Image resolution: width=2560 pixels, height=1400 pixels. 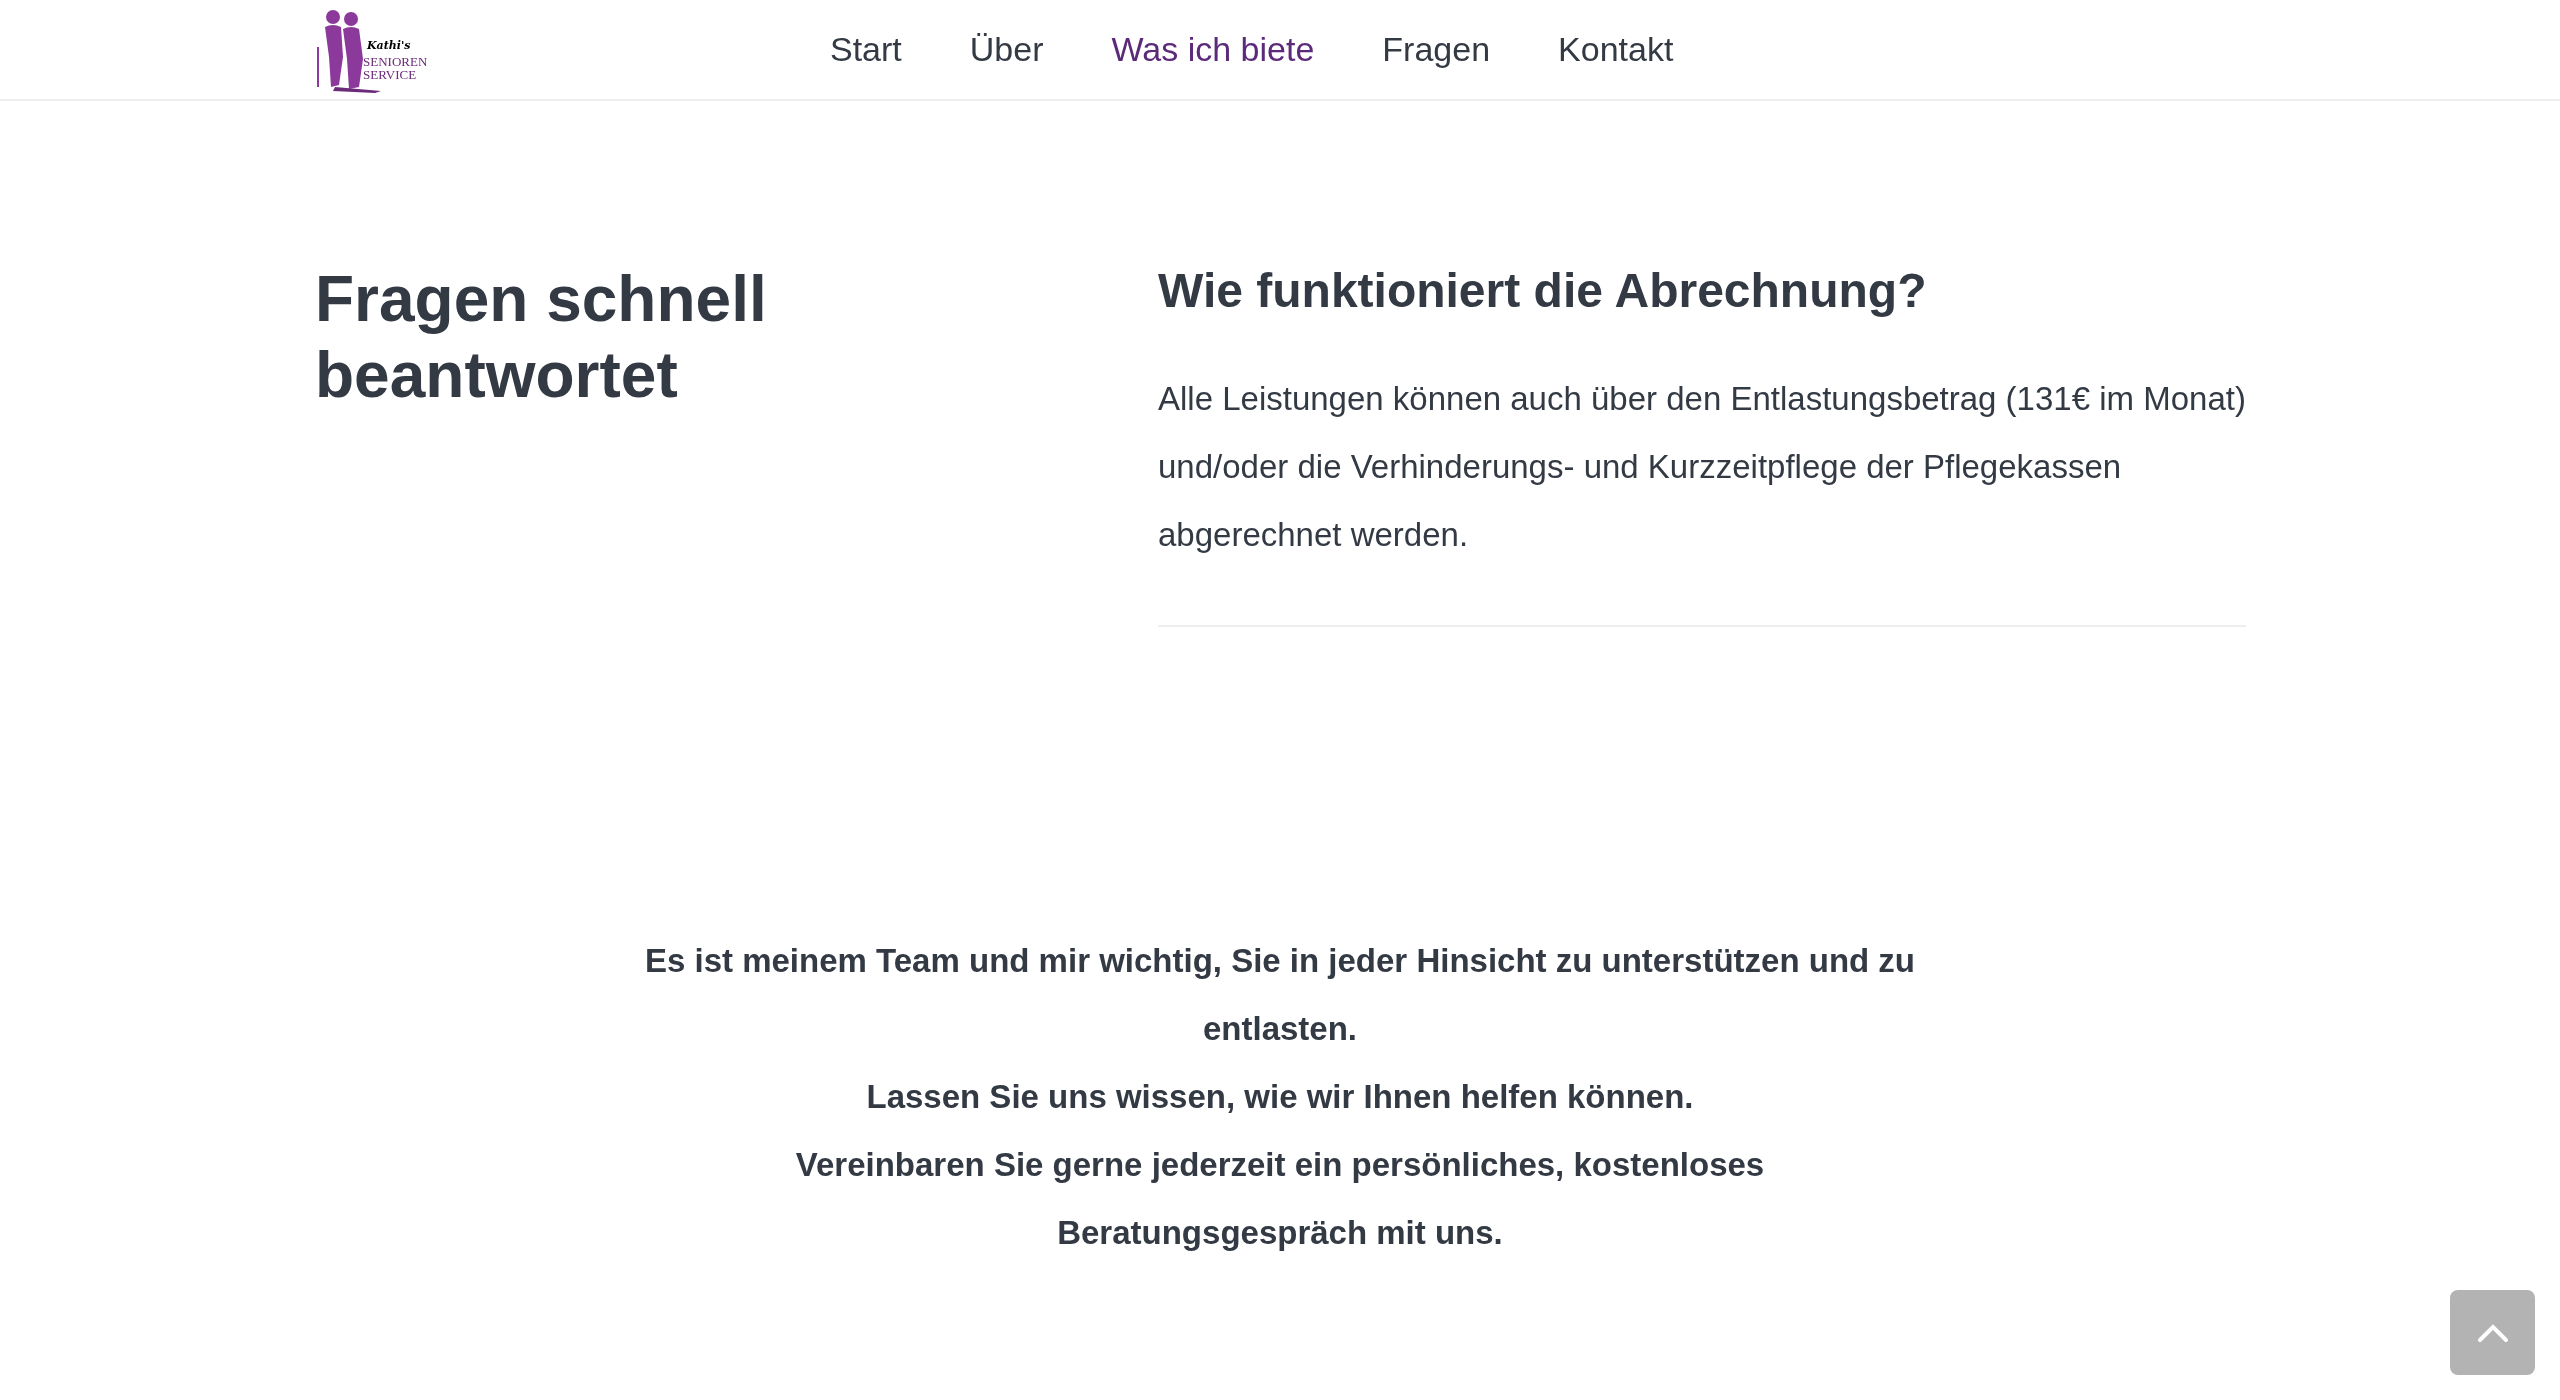 What do you see at coordinates (1213, 49) in the screenshot?
I see `nav-link: Was ich biete` at bounding box center [1213, 49].